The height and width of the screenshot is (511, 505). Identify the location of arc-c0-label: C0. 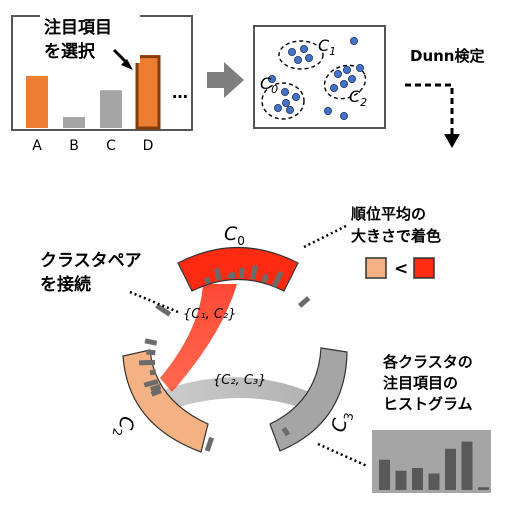
(234, 235).